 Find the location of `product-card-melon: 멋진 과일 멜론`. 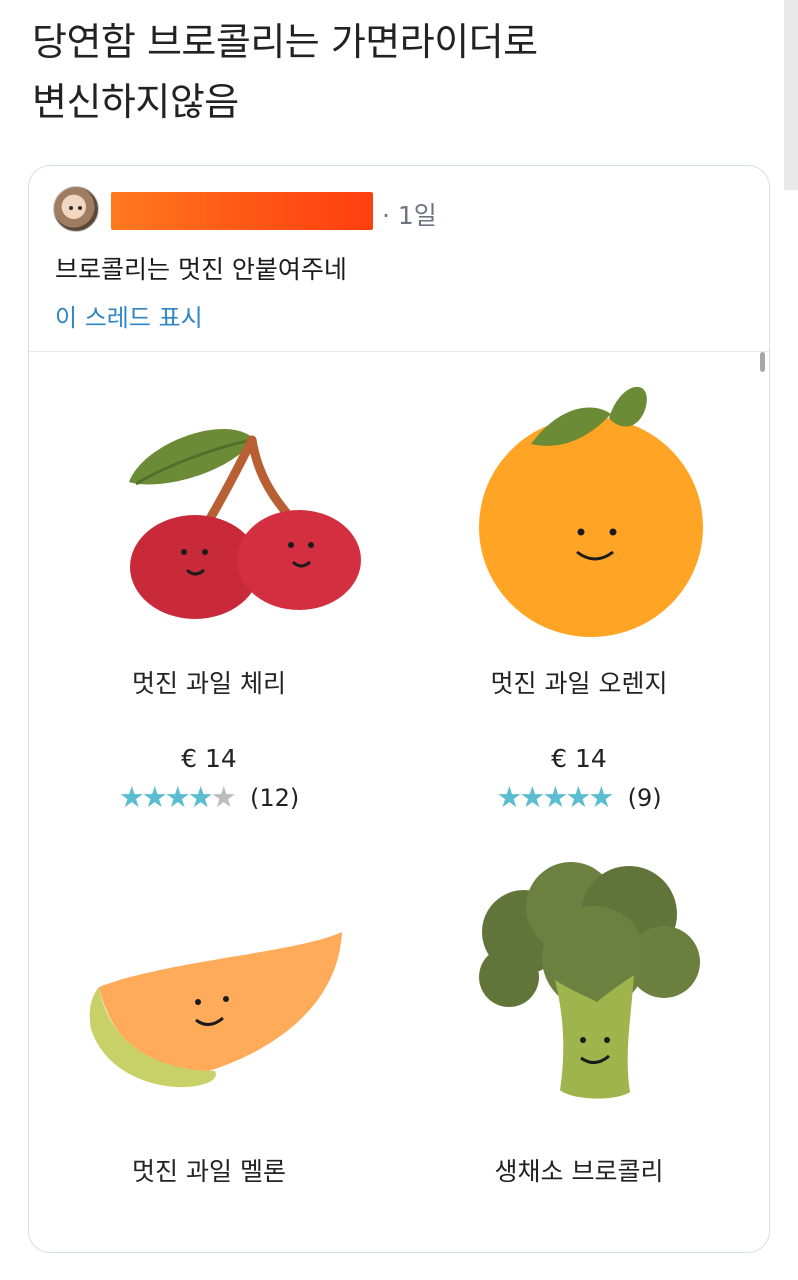

product-card-melon: 멋진 과일 멜론 is located at coordinates (209, 1042).